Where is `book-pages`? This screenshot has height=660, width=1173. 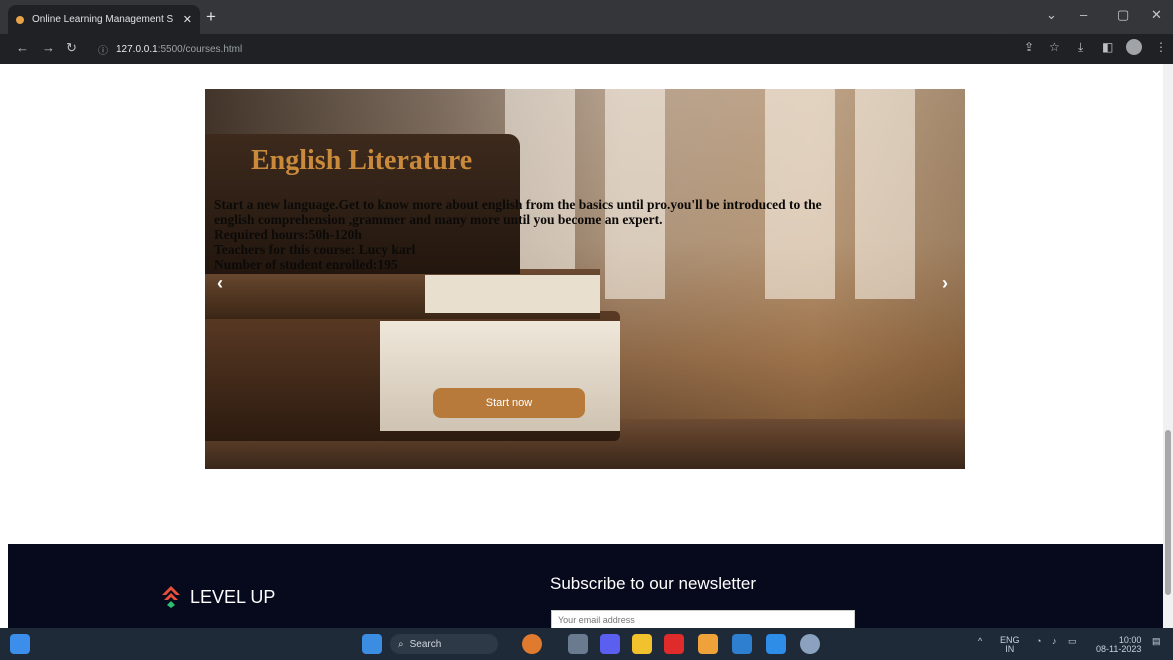 book-pages is located at coordinates (512, 294).